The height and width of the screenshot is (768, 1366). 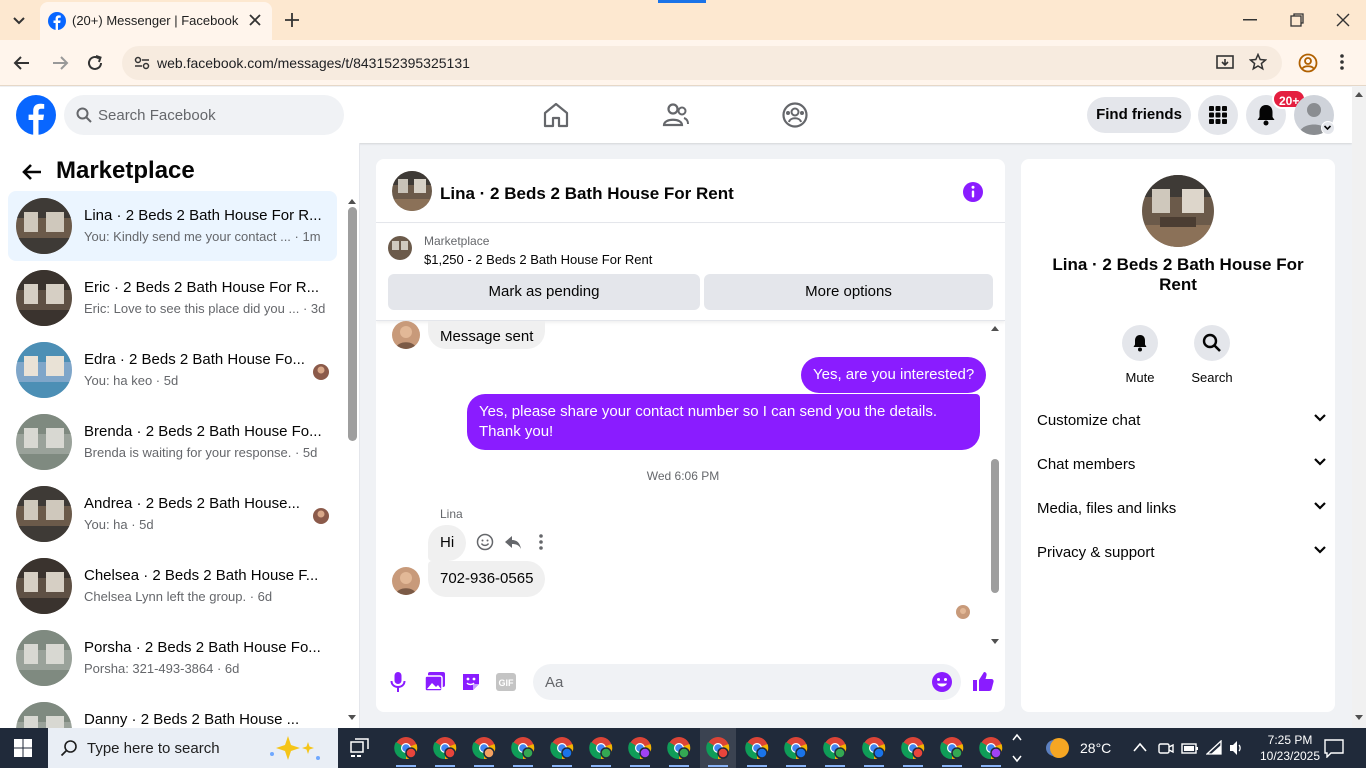 I want to click on reload-icon, so click(x=95, y=63).